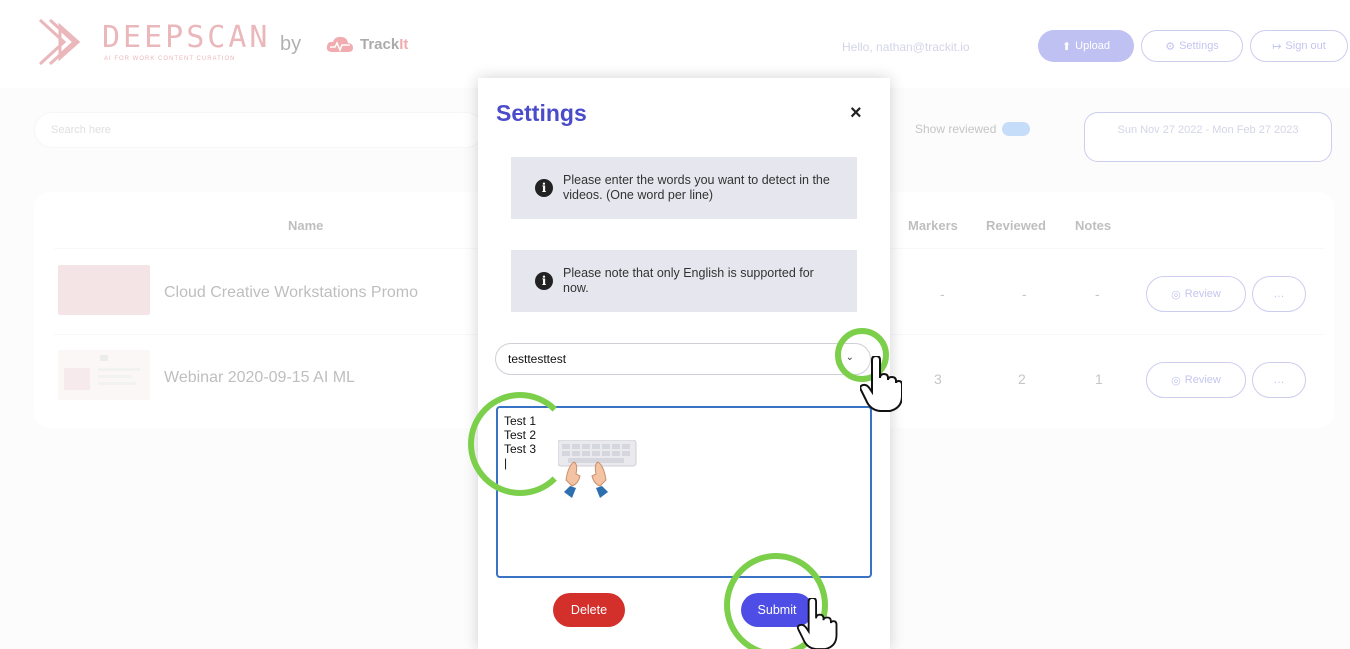 The width and height of the screenshot is (1350, 649). What do you see at coordinates (1016, 225) in the screenshot?
I see `column-header-reviewed: Reviewed` at bounding box center [1016, 225].